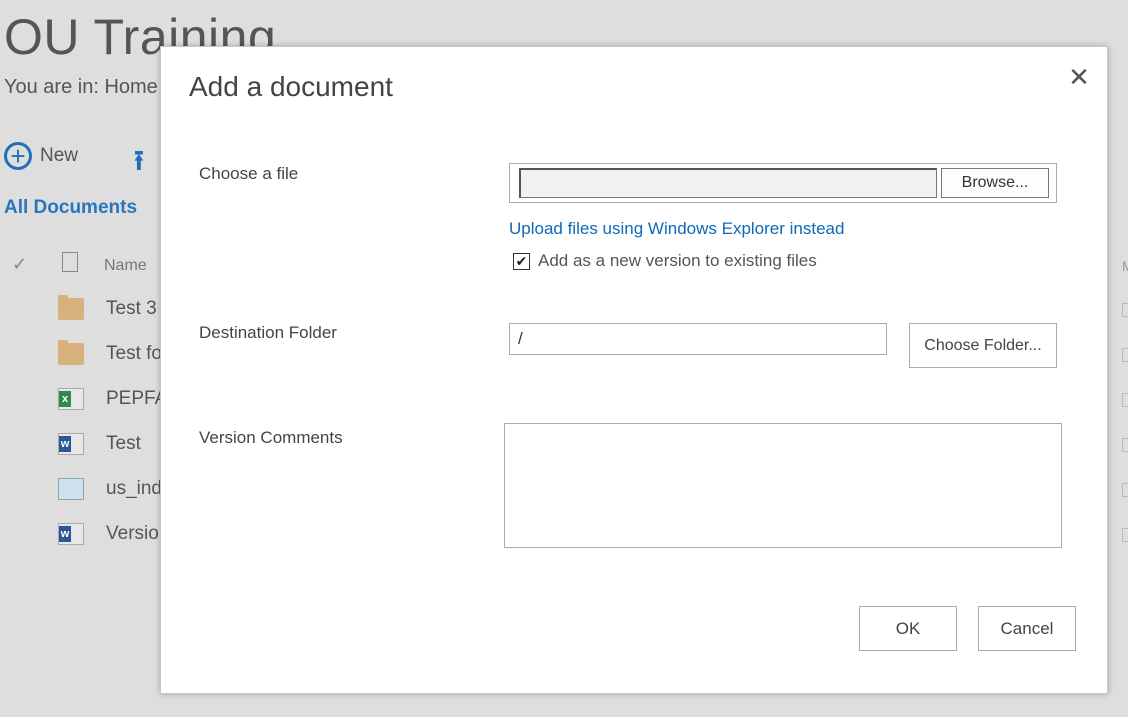  I want to click on list-item-label: Test 3, so click(131, 308).